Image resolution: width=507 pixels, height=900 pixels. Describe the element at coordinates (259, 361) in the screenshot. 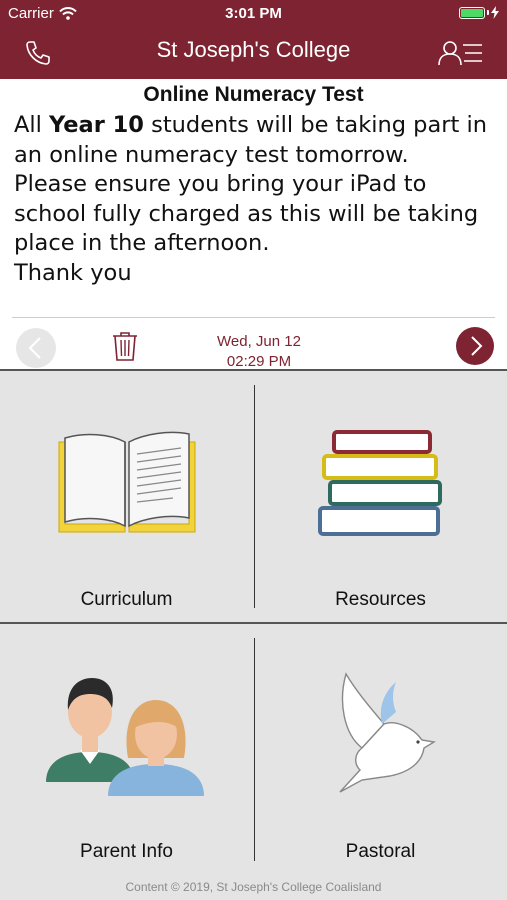

I see `notice-time: 02:29 PM` at that location.